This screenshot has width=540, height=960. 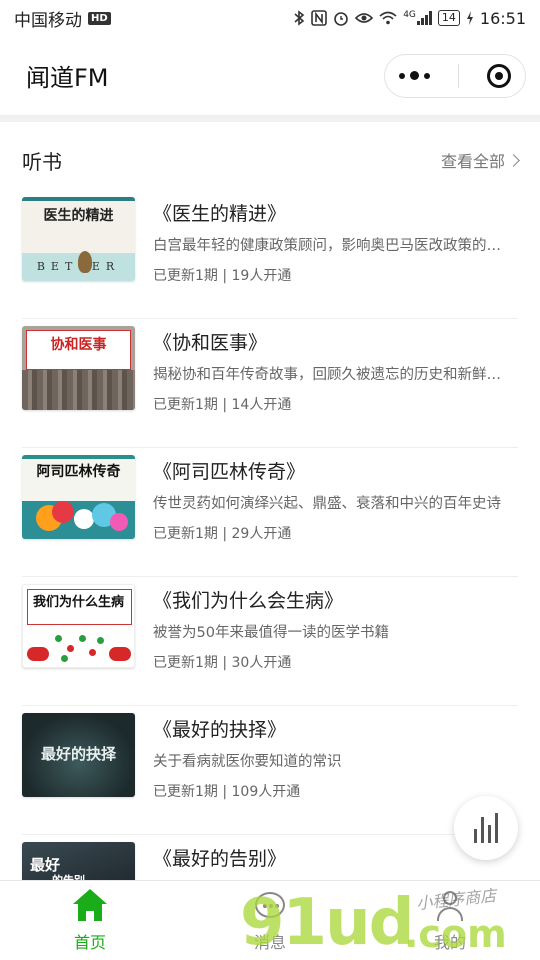 I want to click on section-title: 听书, so click(x=42, y=161).